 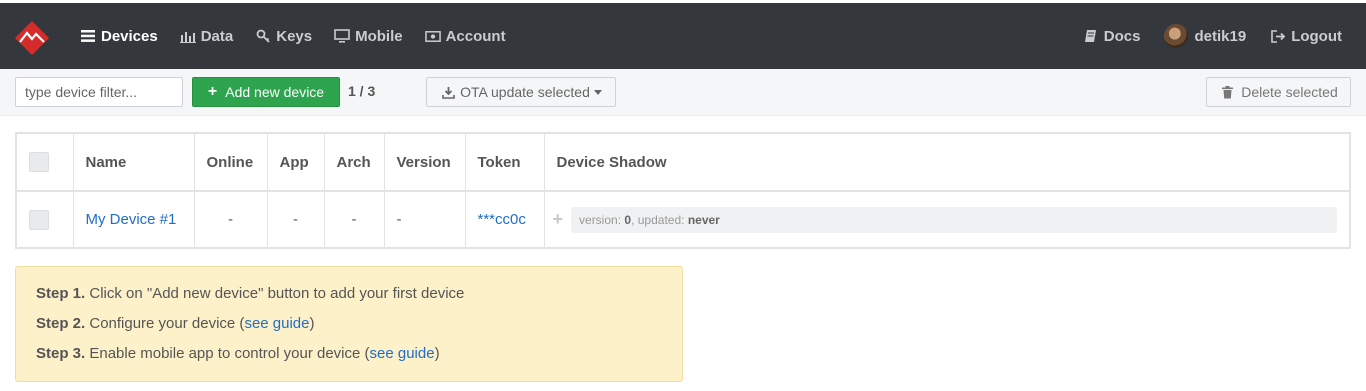 What do you see at coordinates (88, 36) in the screenshot?
I see `list-icon` at bounding box center [88, 36].